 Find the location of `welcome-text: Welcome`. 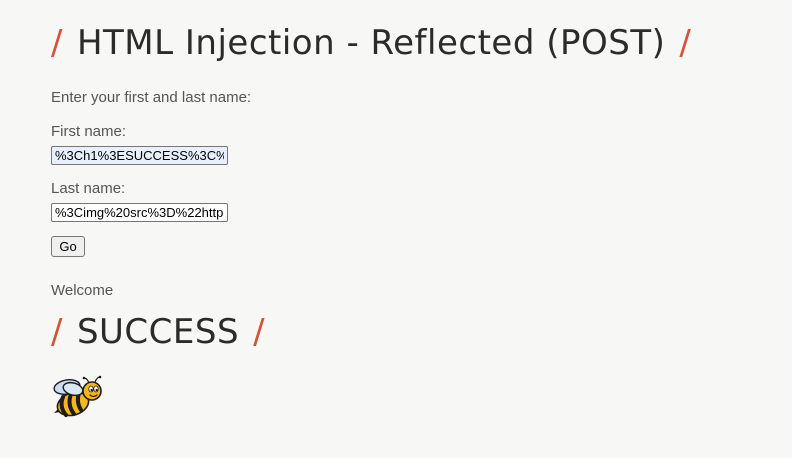

welcome-text: Welcome is located at coordinates (82, 290).